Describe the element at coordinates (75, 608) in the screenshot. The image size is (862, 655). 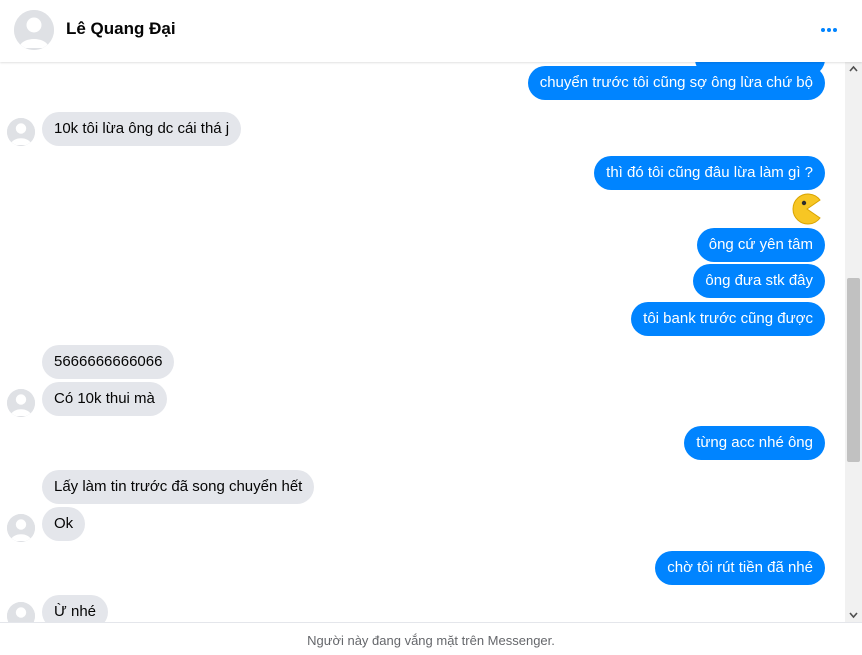
I see `message-bubble-incoming: Ừ nhé` at that location.